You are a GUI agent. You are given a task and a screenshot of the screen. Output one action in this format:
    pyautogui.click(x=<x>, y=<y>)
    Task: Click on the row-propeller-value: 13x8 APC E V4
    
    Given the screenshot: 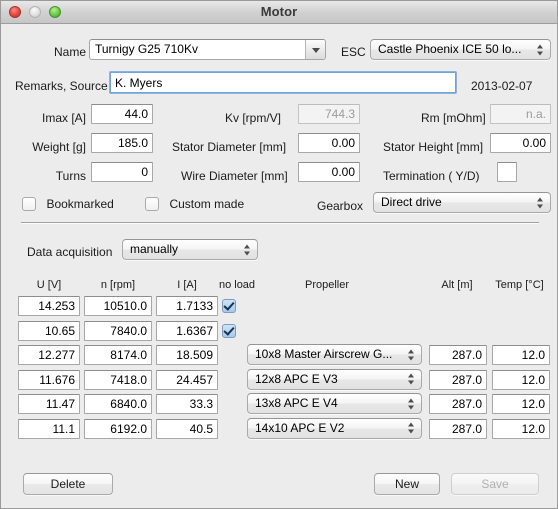 What is the action you would take?
    pyautogui.click(x=296, y=403)
    